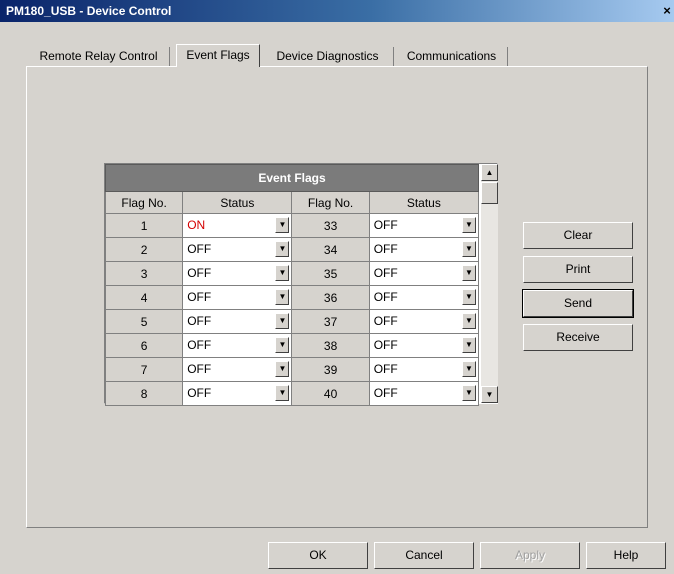 This screenshot has width=674, height=574. What do you see at coordinates (578, 269) in the screenshot?
I see `print-button: Print` at bounding box center [578, 269].